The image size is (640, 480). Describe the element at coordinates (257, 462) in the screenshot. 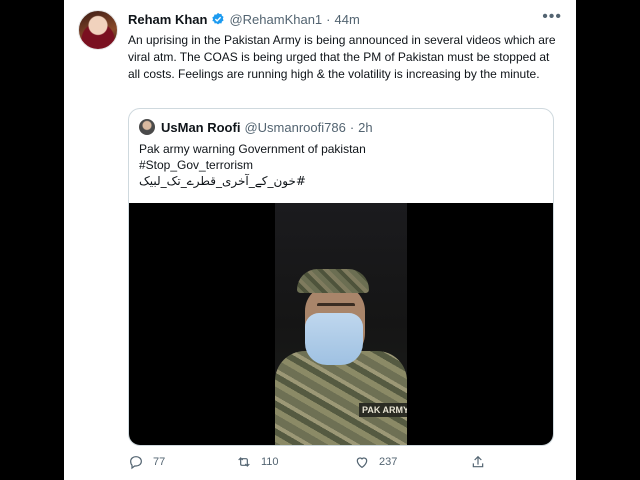

I see `retweet-button: 110` at that location.